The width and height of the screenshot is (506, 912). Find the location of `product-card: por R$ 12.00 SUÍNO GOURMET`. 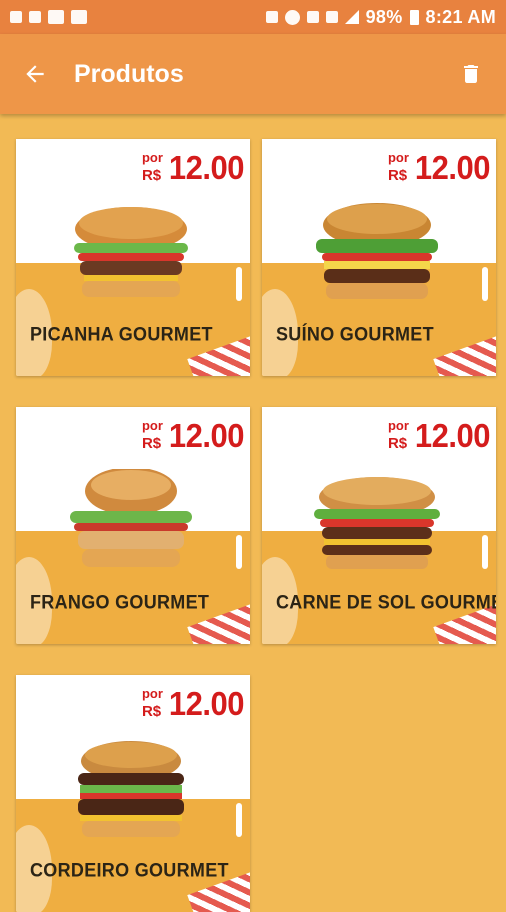

product-card: por R$ 12.00 SUÍNO GOURMET is located at coordinates (379, 257).